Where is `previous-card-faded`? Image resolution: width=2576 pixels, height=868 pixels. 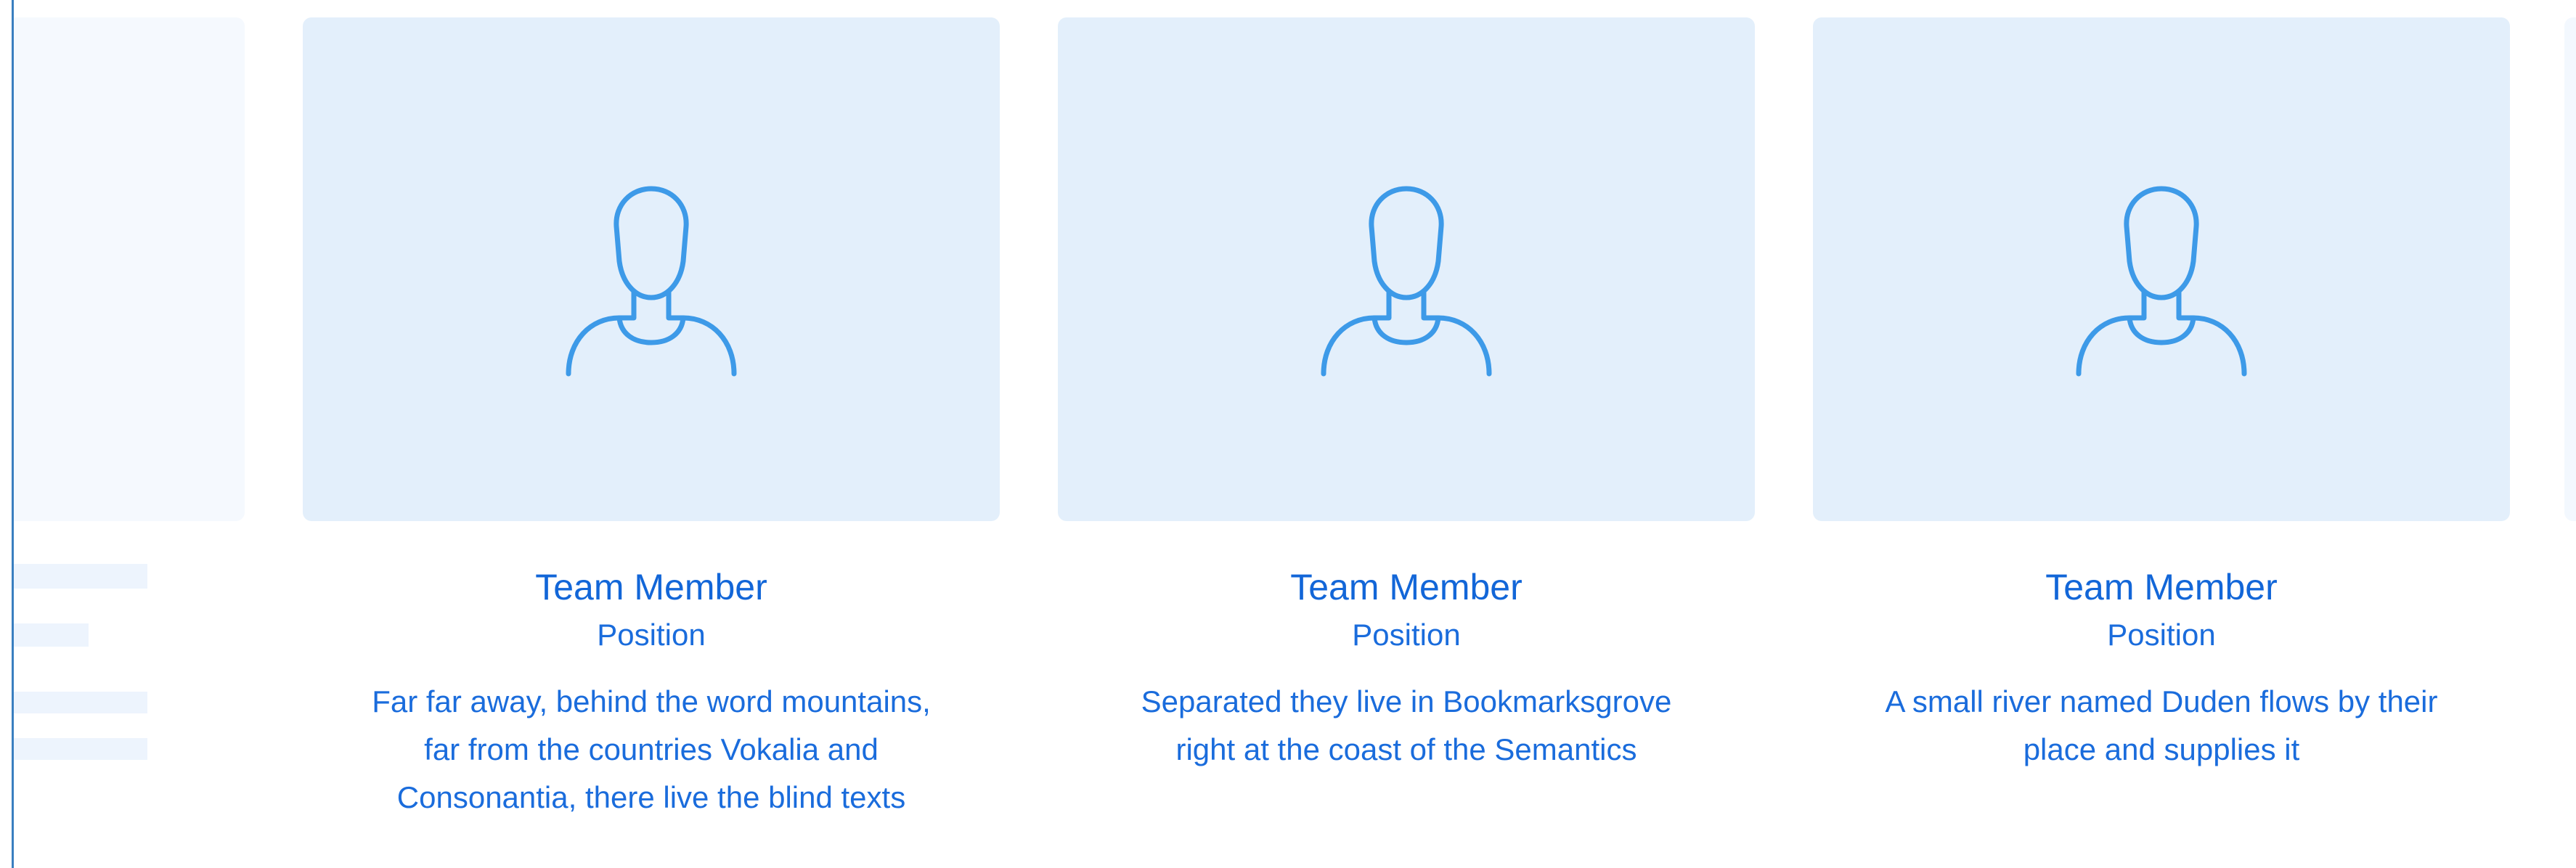 previous-card-faded is located at coordinates (129, 269).